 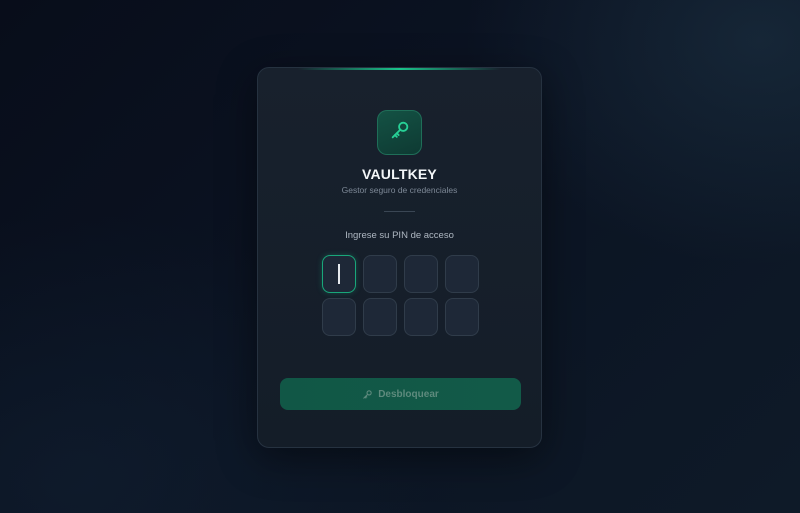 I want to click on text-caret, so click(x=339, y=274).